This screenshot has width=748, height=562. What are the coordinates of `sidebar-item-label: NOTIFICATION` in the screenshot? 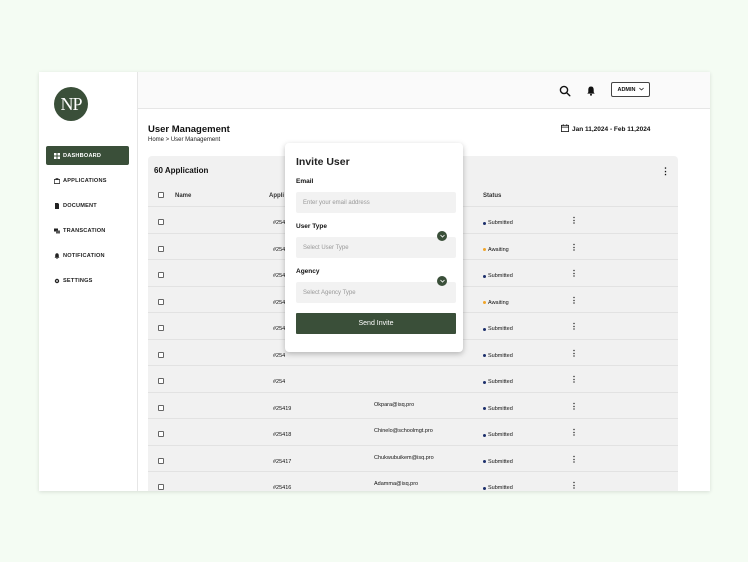 It's located at (84, 255).